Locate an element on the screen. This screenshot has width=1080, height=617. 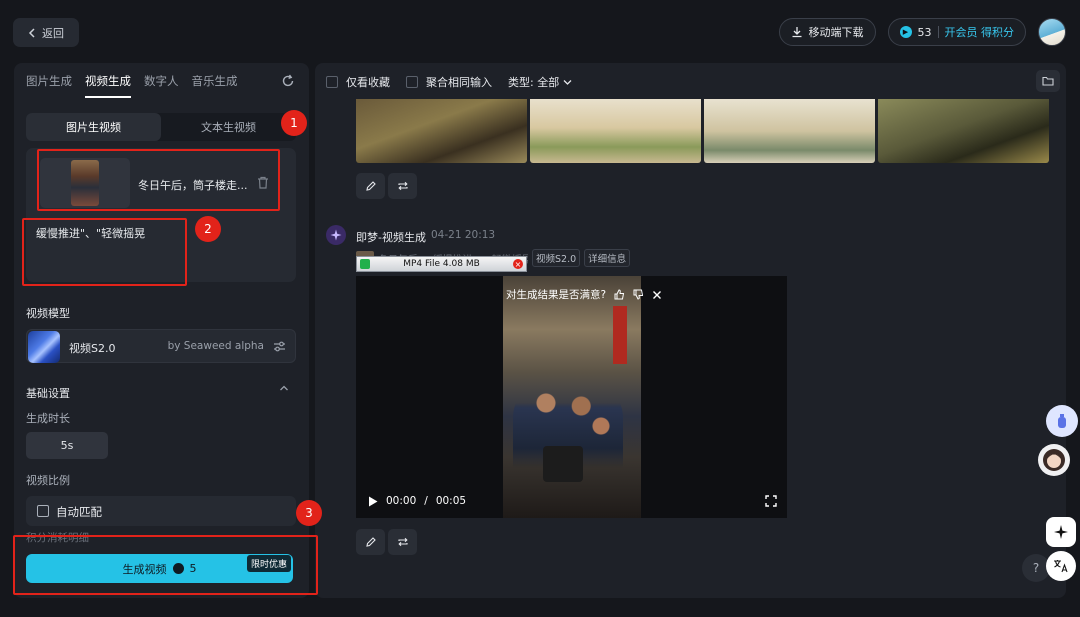
back-label: 返回 is located at coordinates (53, 33).